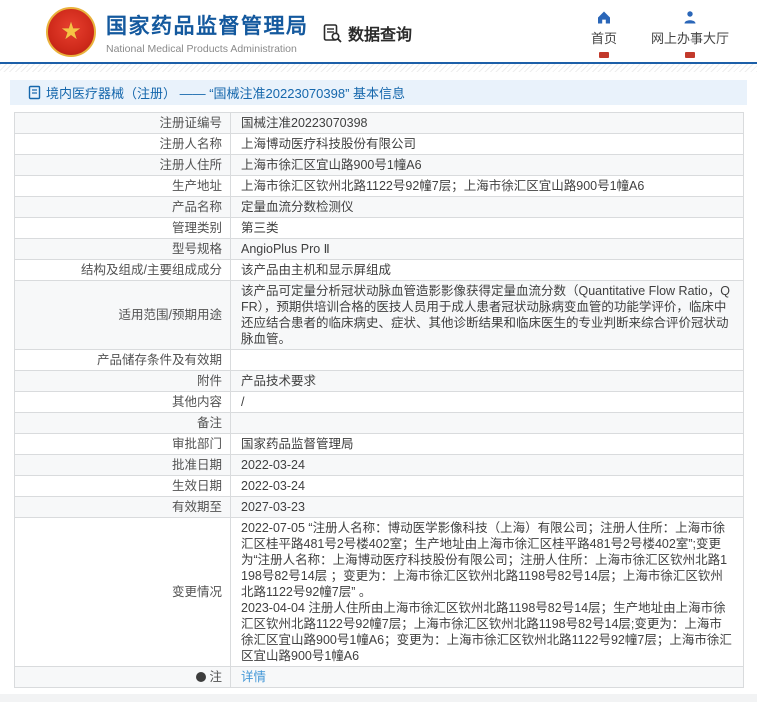 The image size is (757, 702). What do you see at coordinates (122, 402) in the screenshot?
I see `row-label: 其他内容` at bounding box center [122, 402].